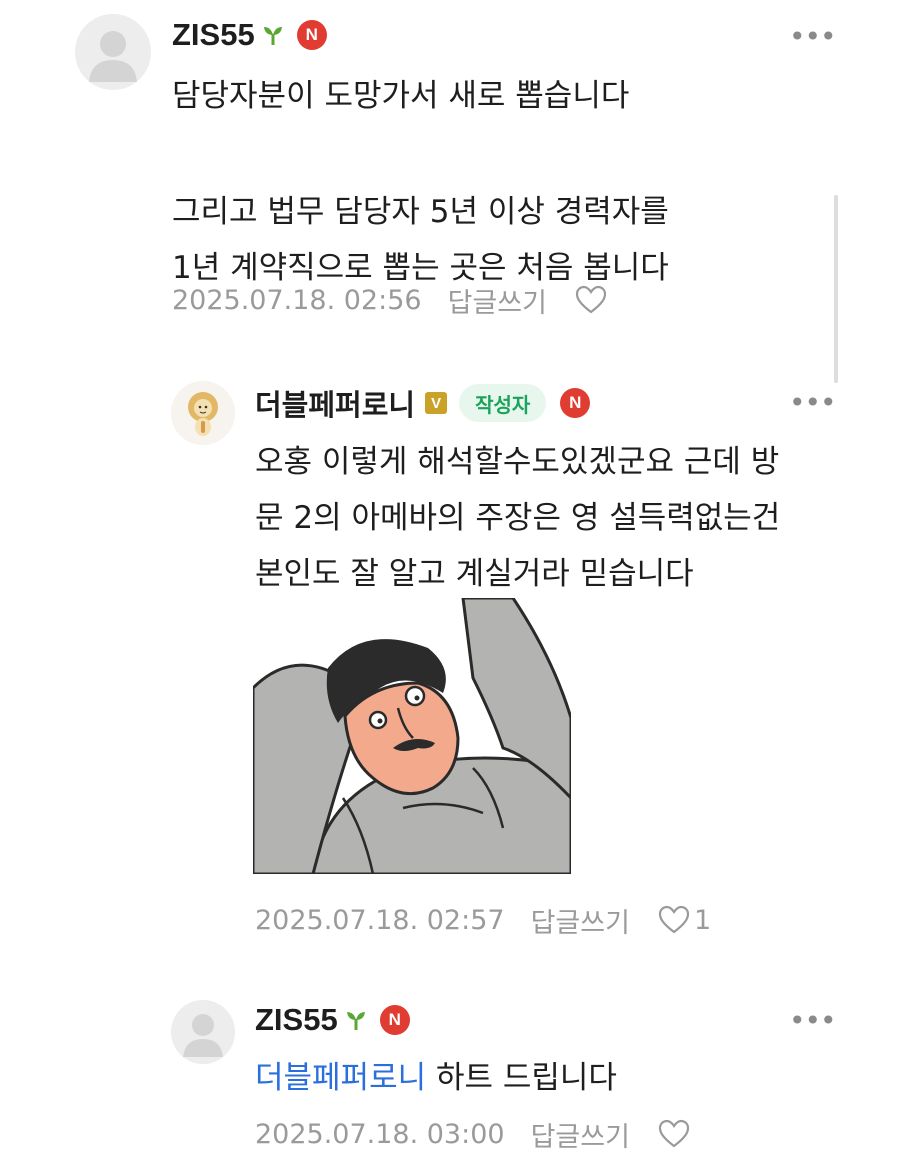  What do you see at coordinates (335, 403) in the screenshot?
I see `comment-author-nickname: 더블페퍼로니` at bounding box center [335, 403].